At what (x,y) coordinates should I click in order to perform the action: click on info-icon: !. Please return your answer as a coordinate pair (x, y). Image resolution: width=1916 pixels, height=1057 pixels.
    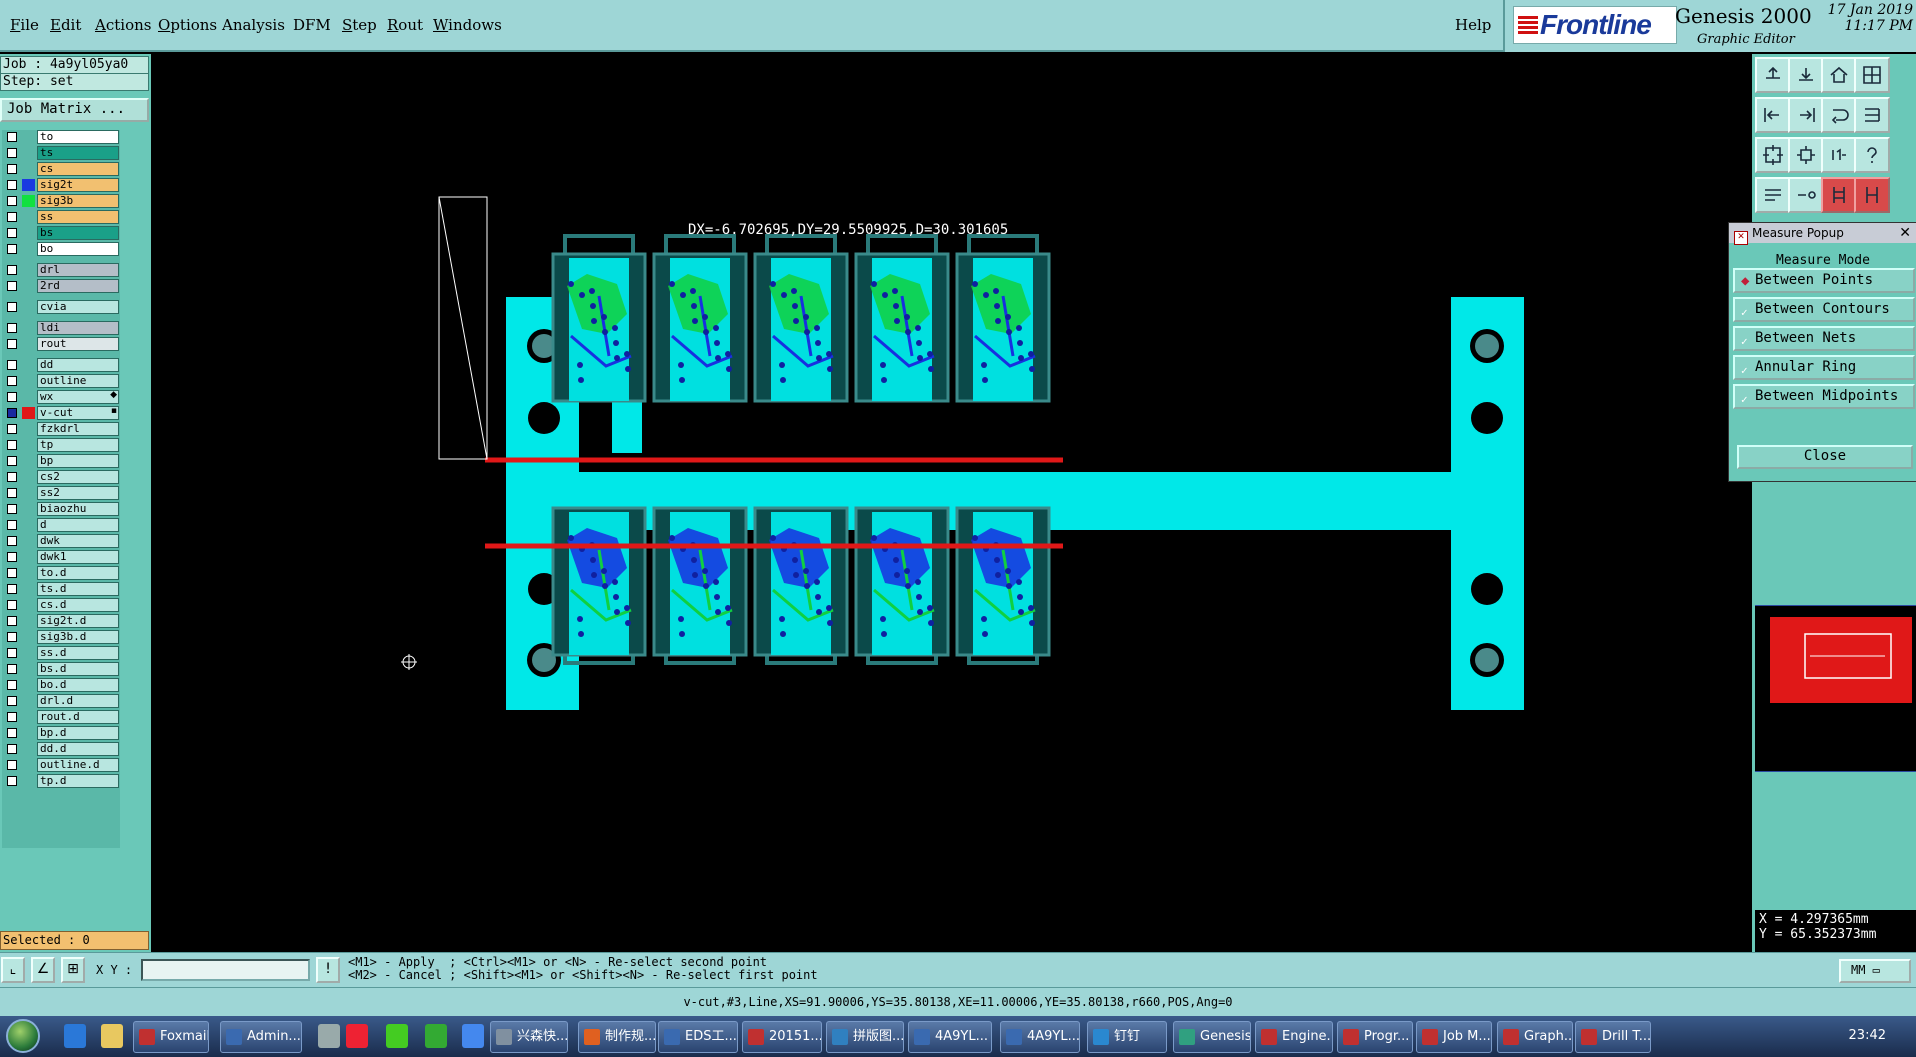
    Looking at the image, I should click on (328, 970).